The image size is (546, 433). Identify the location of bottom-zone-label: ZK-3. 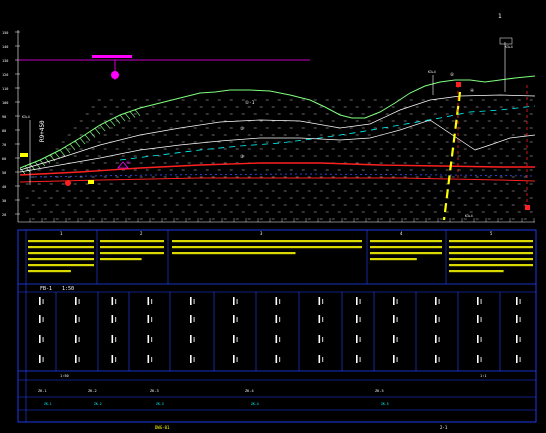
(154, 391).